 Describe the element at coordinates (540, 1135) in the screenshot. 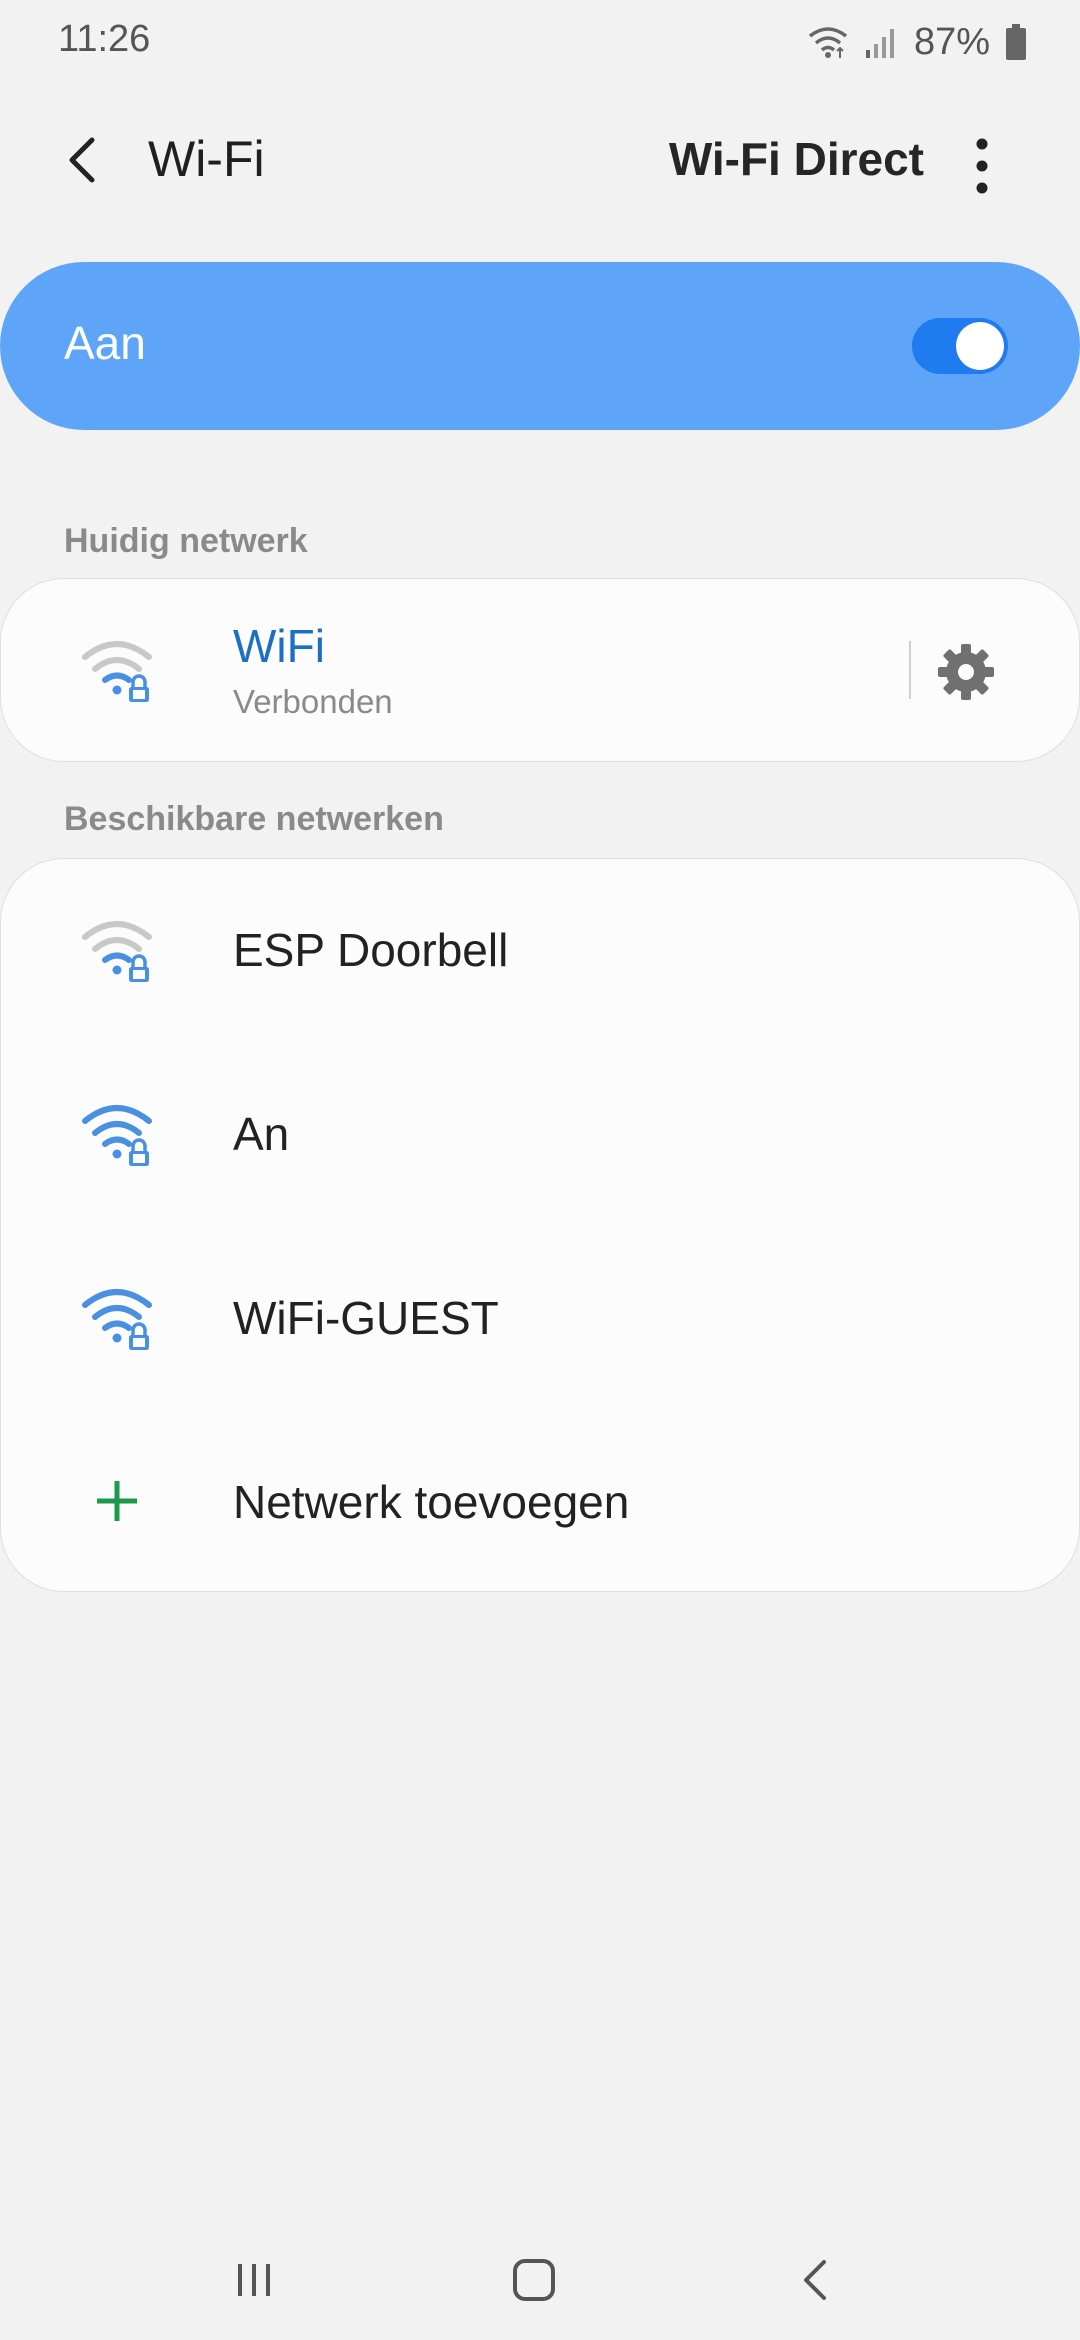

I see `network-row-an: An` at that location.